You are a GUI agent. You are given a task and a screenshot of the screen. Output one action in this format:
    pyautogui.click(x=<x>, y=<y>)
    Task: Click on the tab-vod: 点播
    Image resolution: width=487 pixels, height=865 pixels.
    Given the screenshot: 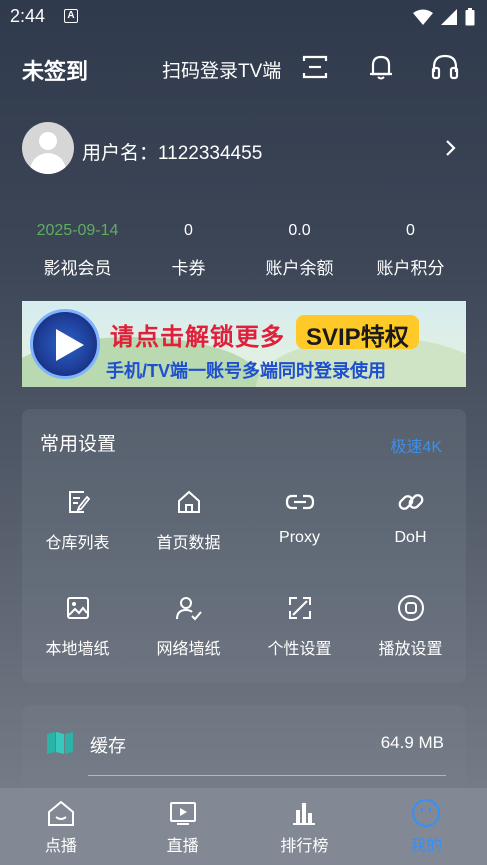 What is the action you would take?
    pyautogui.click(x=61, y=826)
    